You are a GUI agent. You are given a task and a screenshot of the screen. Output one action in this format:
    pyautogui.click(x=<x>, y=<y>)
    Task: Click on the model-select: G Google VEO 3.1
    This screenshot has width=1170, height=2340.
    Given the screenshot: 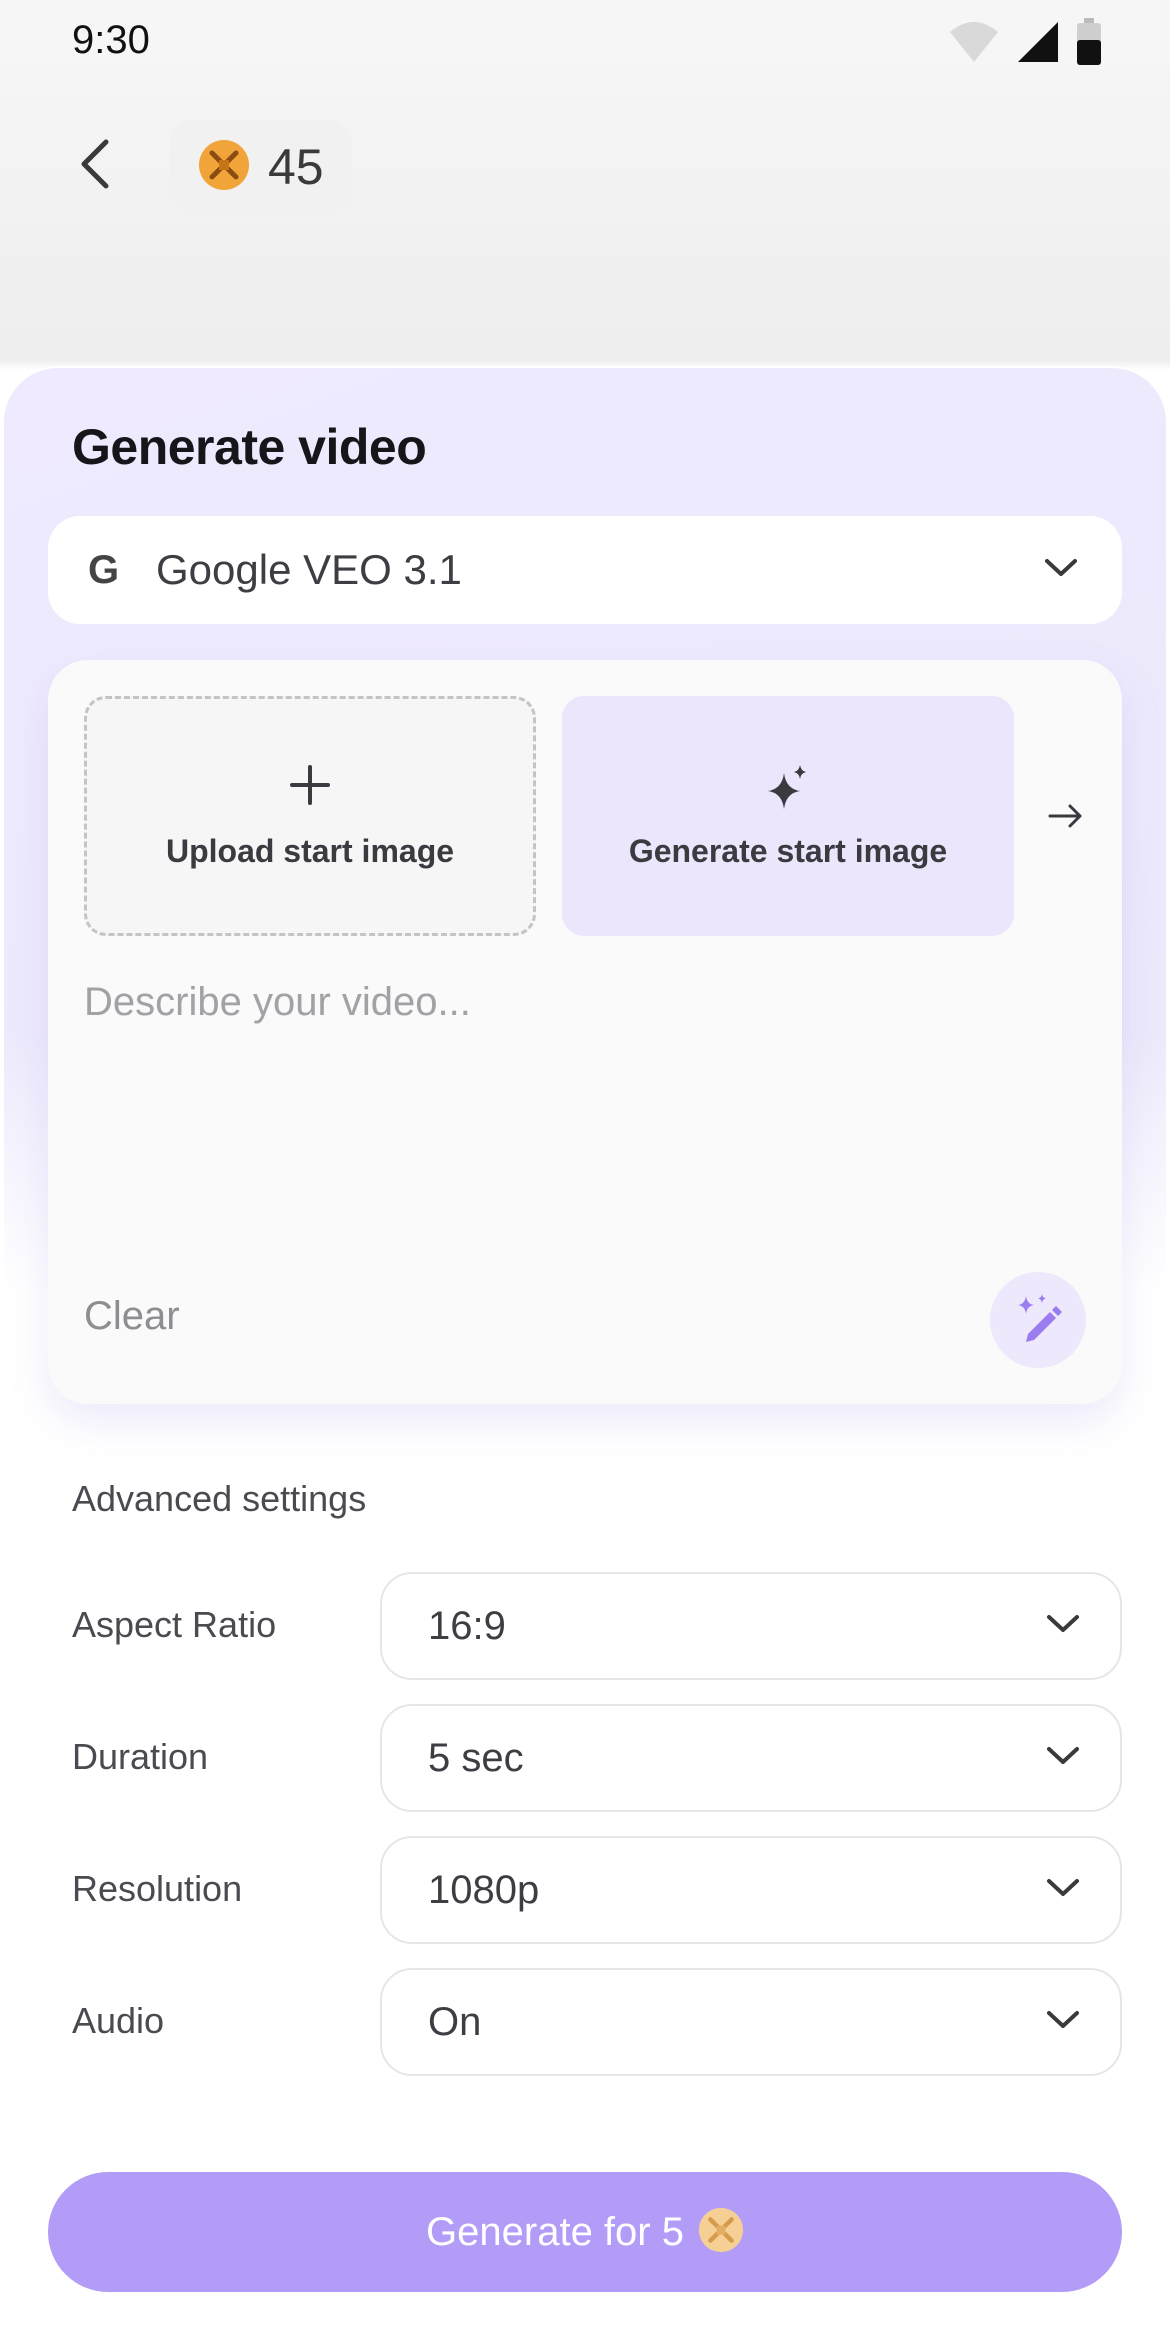 What is the action you would take?
    pyautogui.click(x=585, y=570)
    